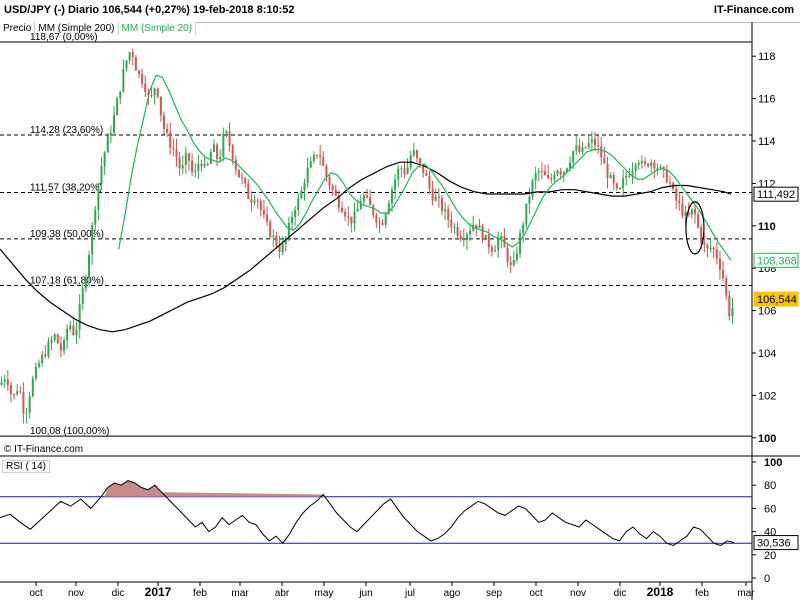 The height and width of the screenshot is (600, 800). What do you see at coordinates (770, 556) in the screenshot?
I see `rsi-tick-label: 20` at bounding box center [770, 556].